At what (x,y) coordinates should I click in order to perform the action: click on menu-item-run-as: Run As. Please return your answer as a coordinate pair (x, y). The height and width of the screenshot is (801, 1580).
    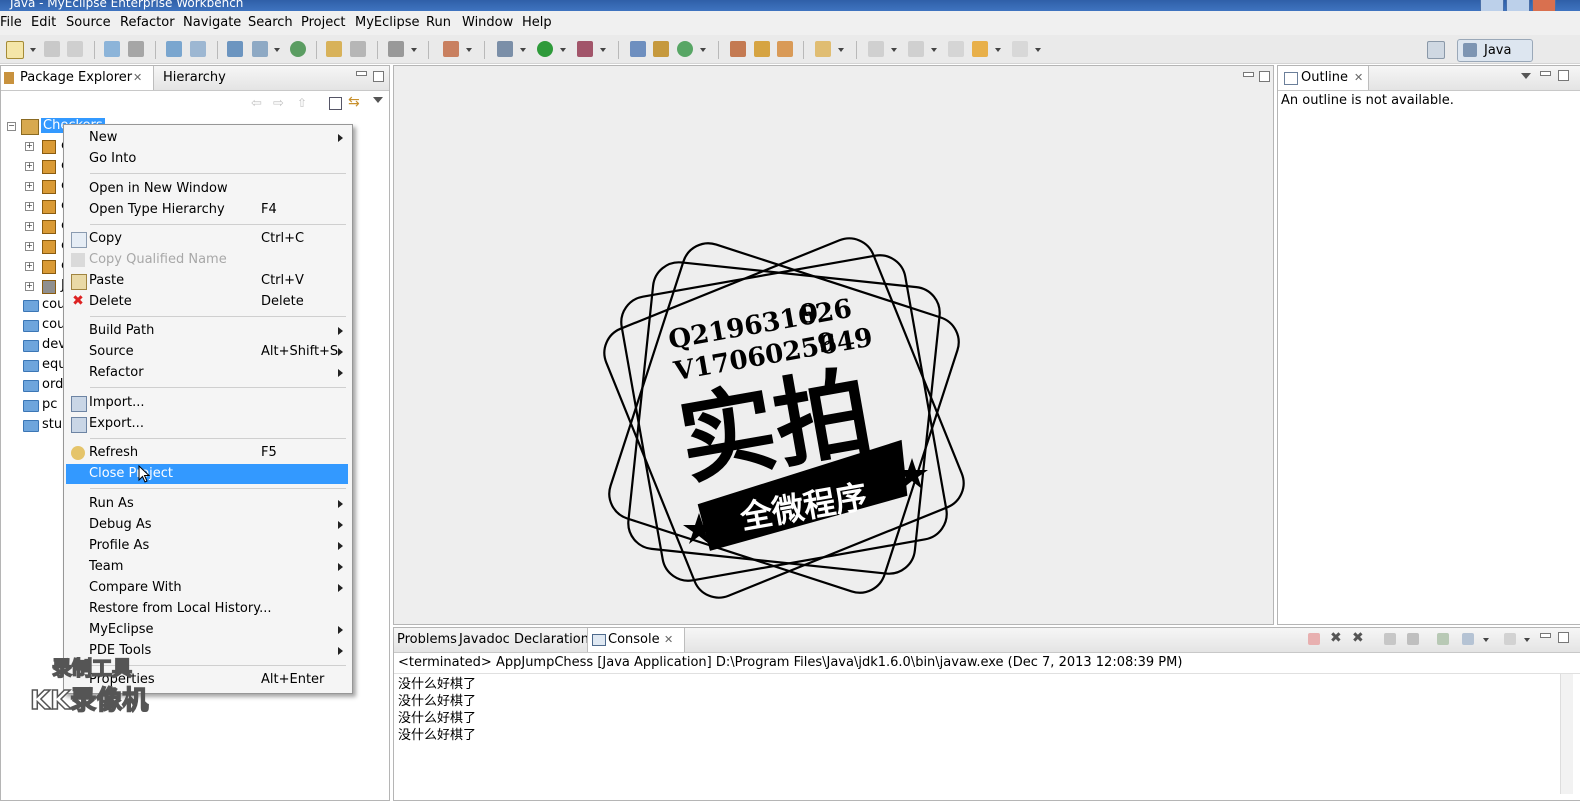
    Looking at the image, I should click on (207, 504).